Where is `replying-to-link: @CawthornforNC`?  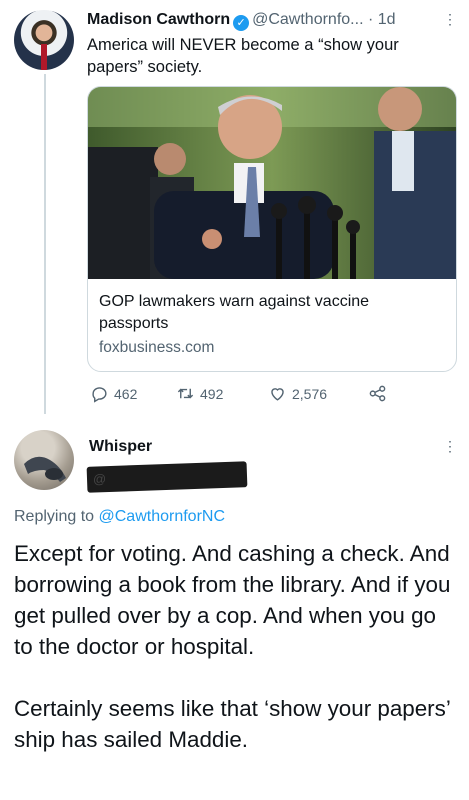 replying-to-link: @CawthornforNC is located at coordinates (162, 516).